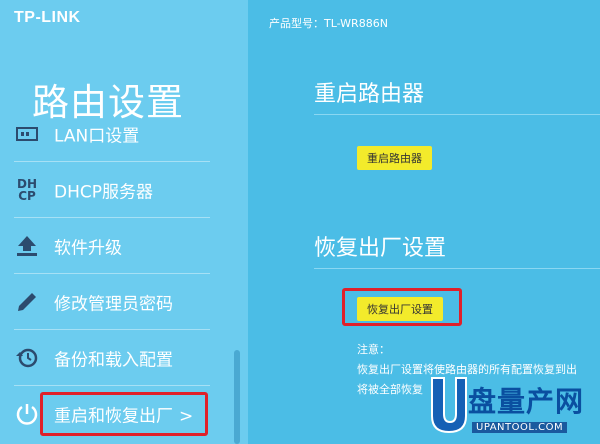  I want to click on sidebar-item-lan: LAN口设置, so click(115, 134).